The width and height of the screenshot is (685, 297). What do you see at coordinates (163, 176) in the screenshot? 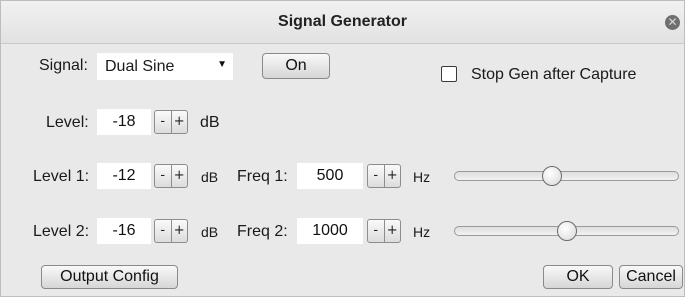
I see `level1-decrement-button: -` at bounding box center [163, 176].